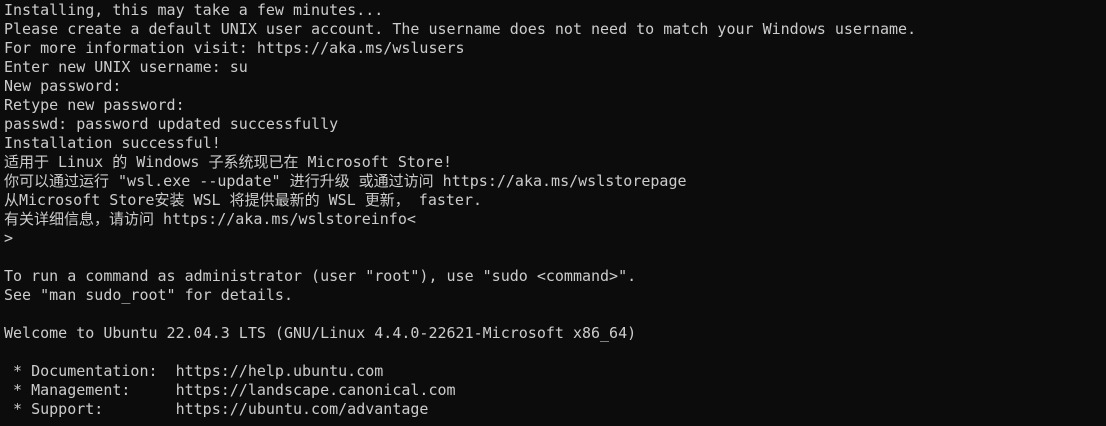 Image resolution: width=1106 pixels, height=426 pixels. I want to click on terminal-line: Retype new password:, so click(94, 105).